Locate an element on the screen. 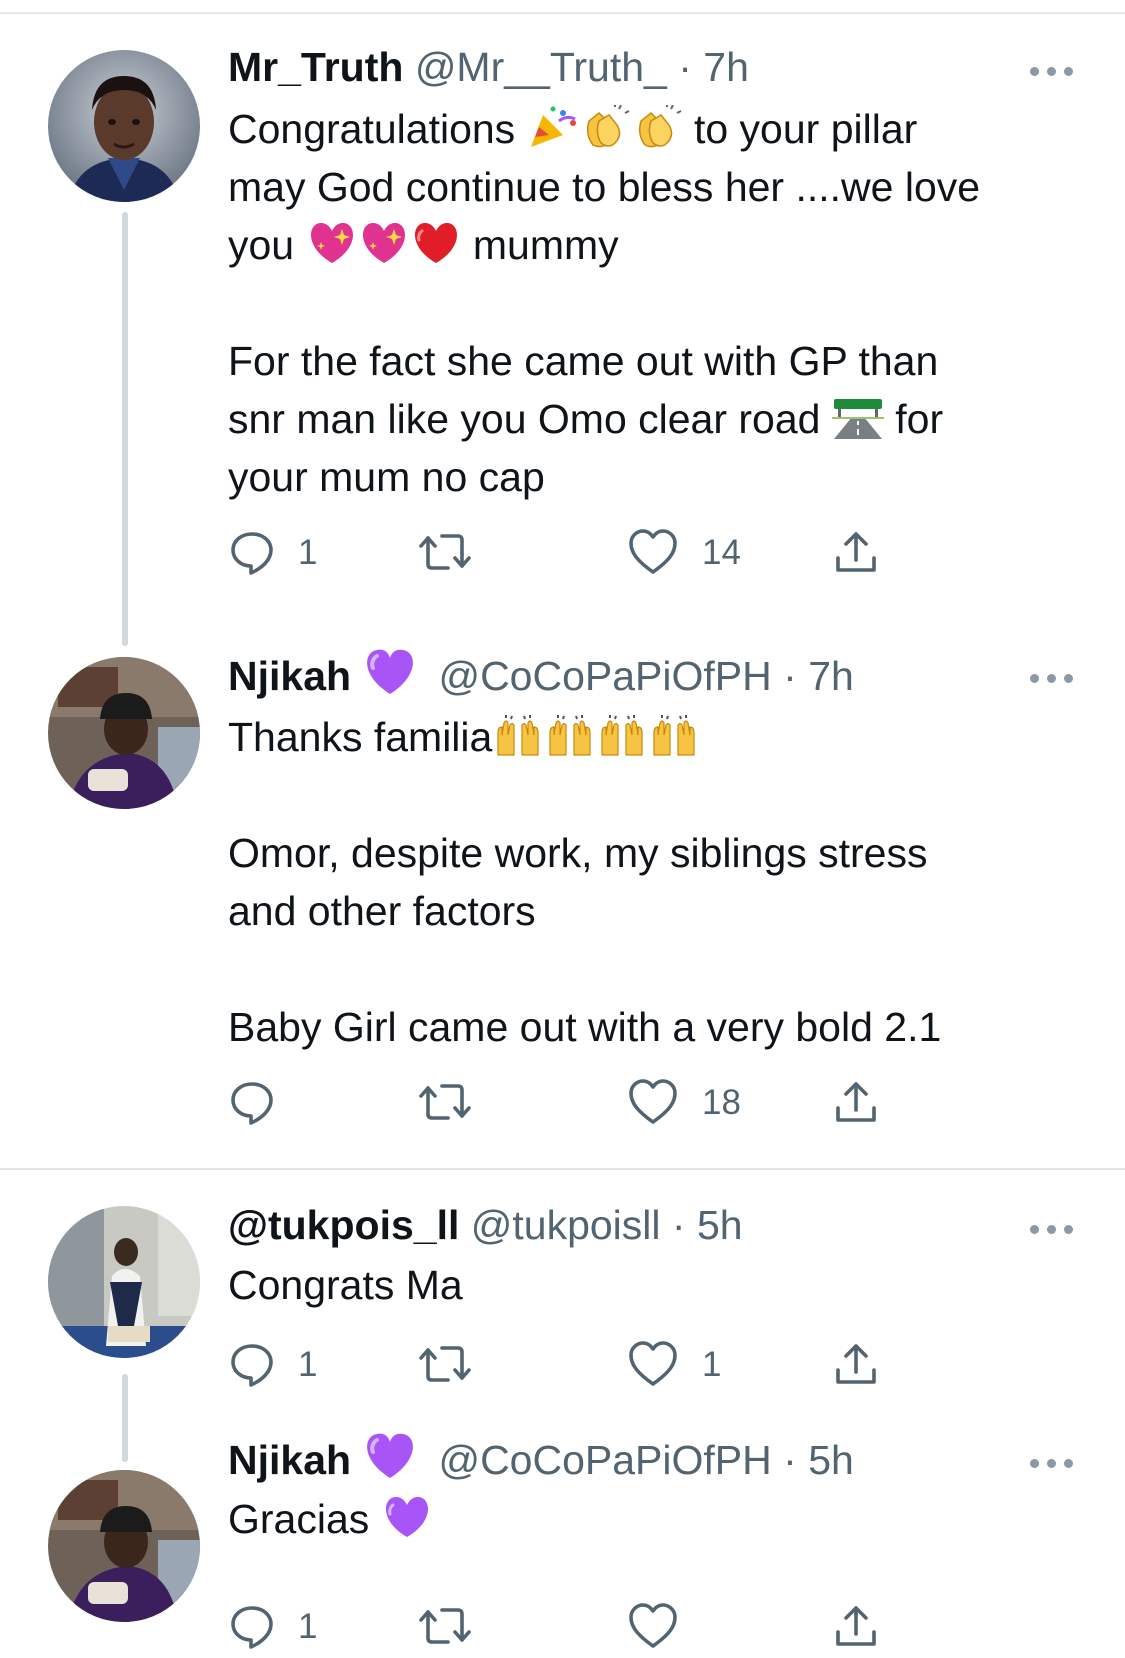 Image resolution: width=1125 pixels, height=1658 pixels. tweet-line: Thanks familia is located at coordinates (658, 737).